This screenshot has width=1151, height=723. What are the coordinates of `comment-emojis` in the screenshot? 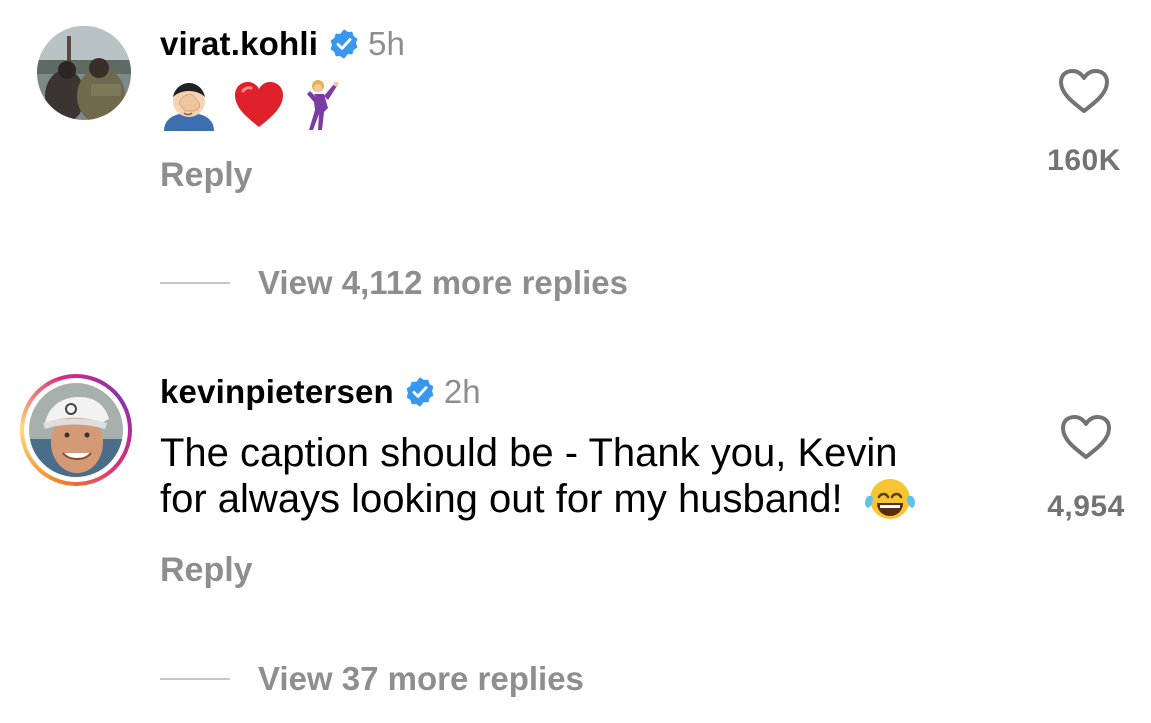 It's located at (580, 106).